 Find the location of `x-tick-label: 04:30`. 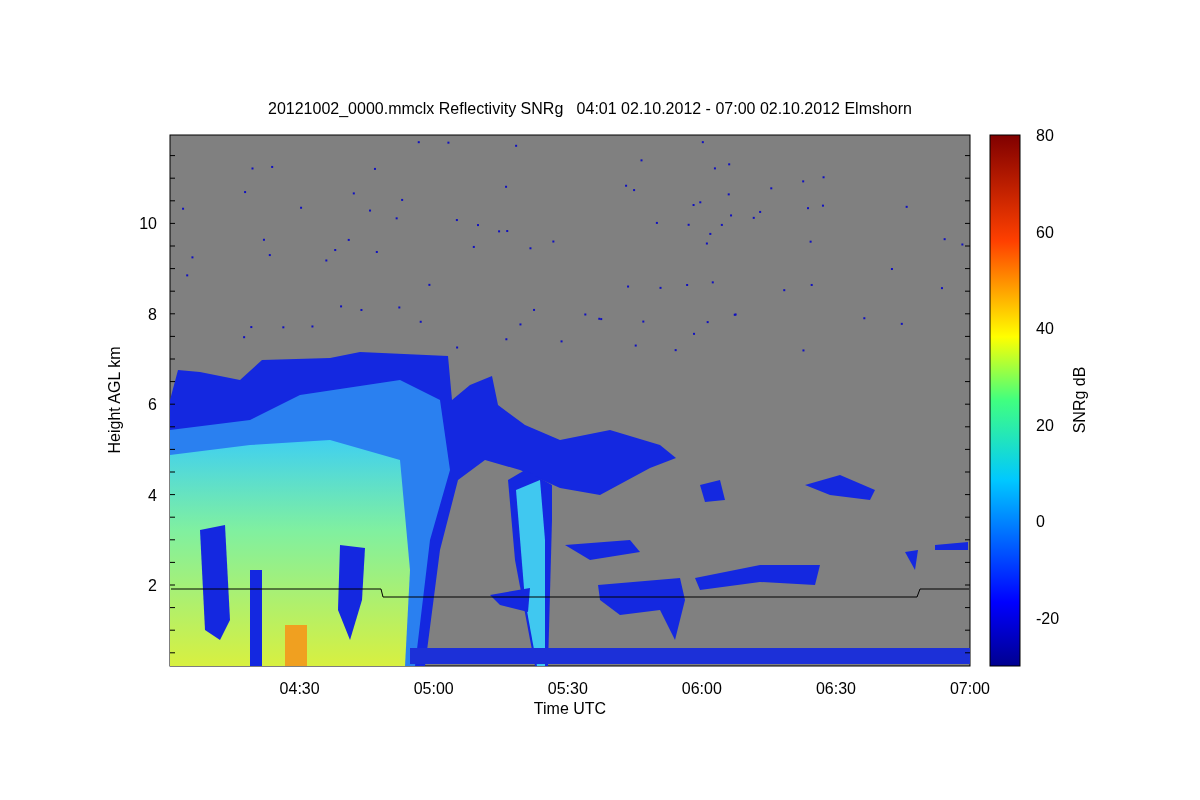

x-tick-label: 04:30 is located at coordinates (299, 688).